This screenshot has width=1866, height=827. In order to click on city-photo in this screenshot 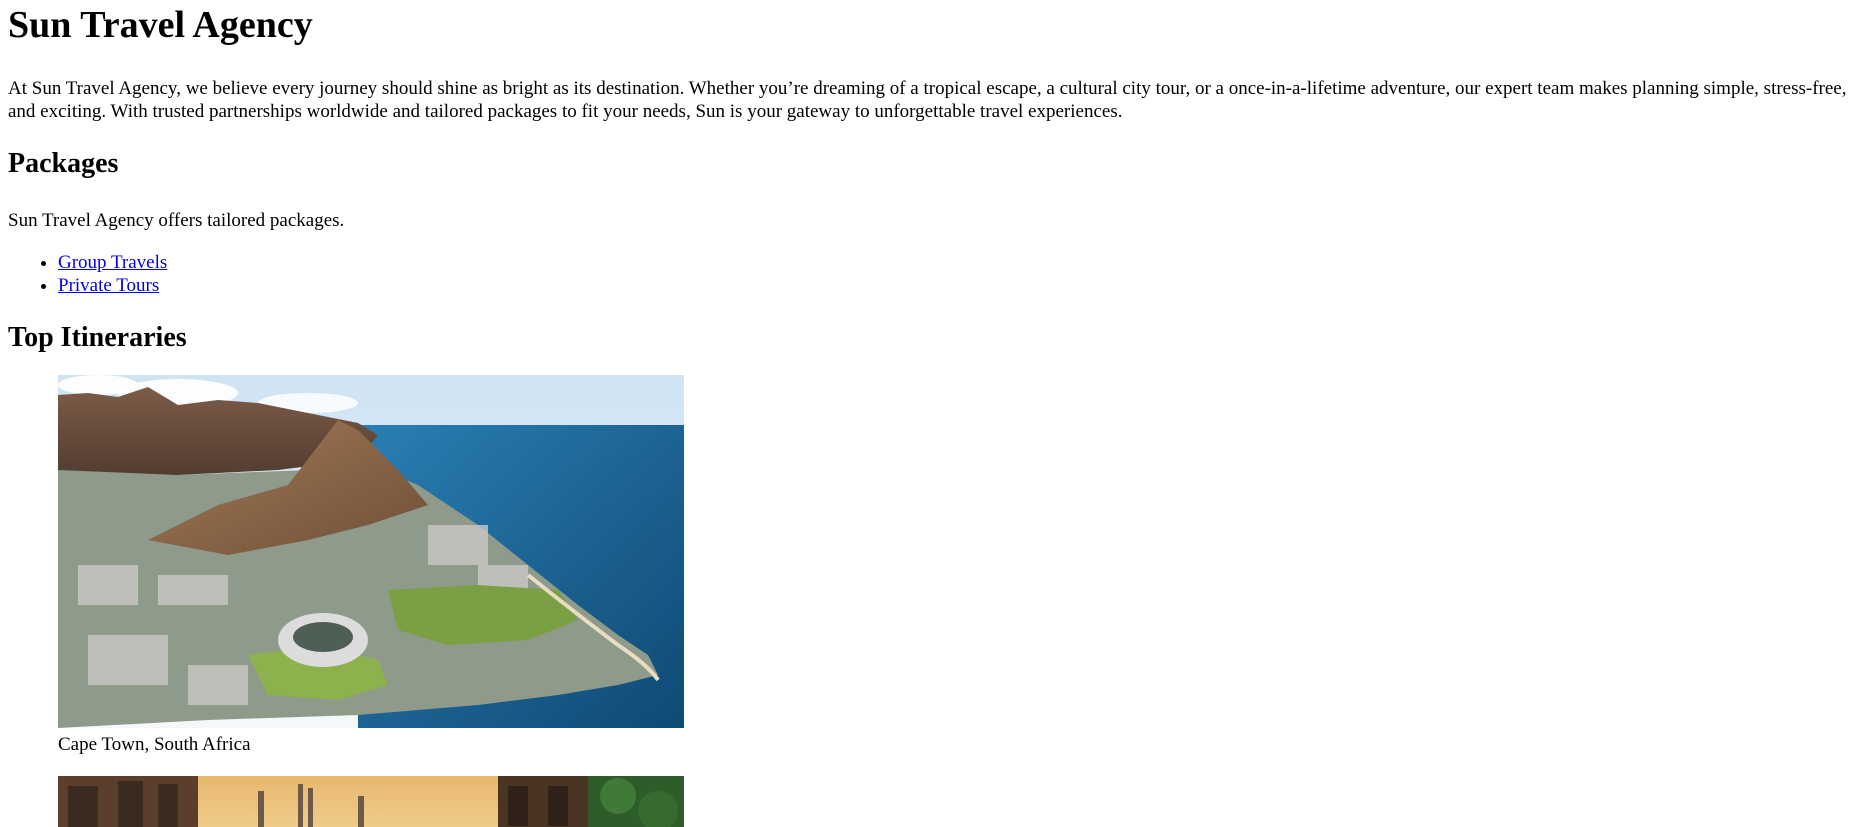, I will do `click(371, 801)`.